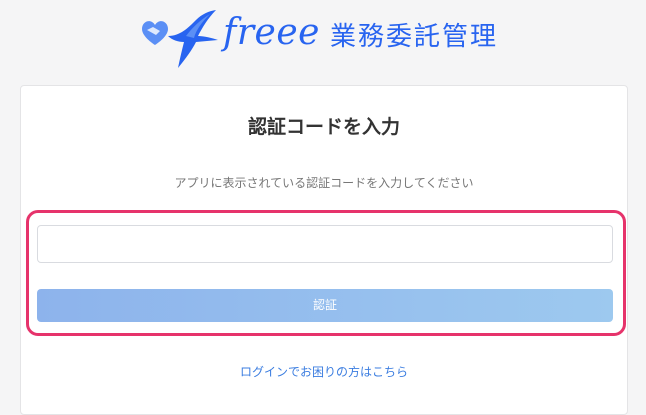 The height and width of the screenshot is (415, 646). Describe the element at coordinates (324, 183) in the screenshot. I see `instruction-text: アプリに表示されている認証コードを入力してください` at that location.